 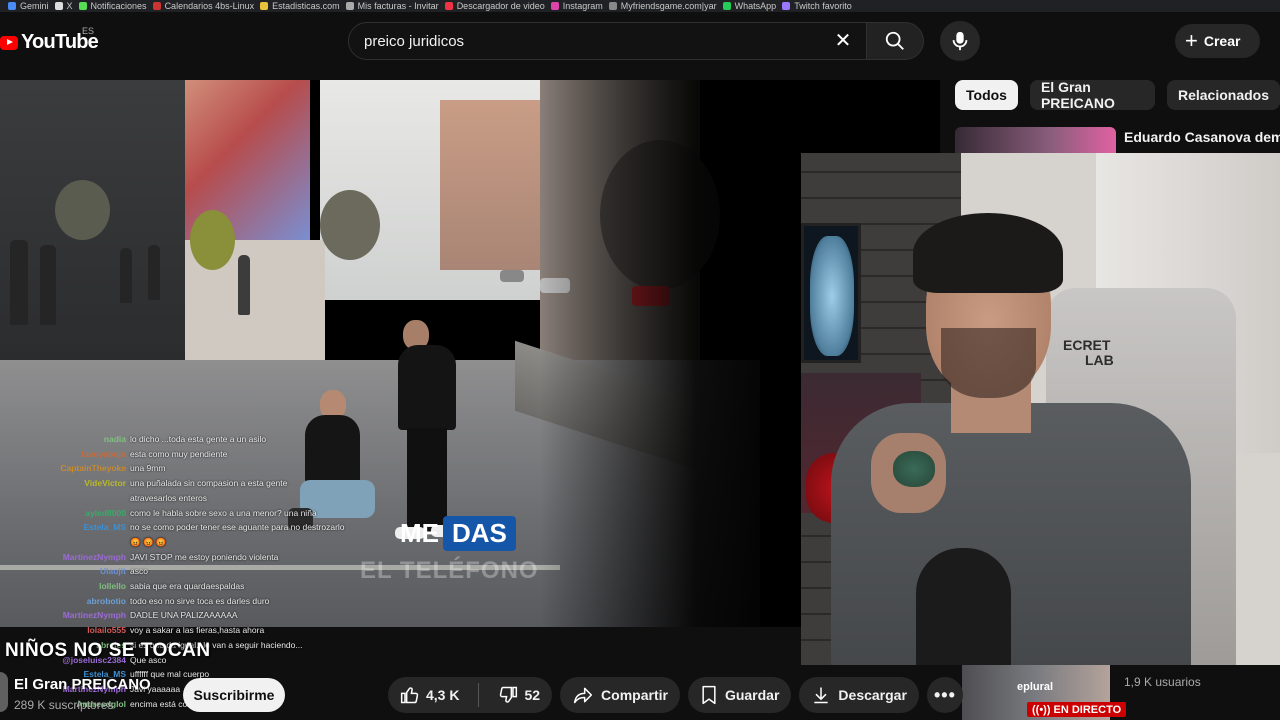 What do you see at coordinates (114, 439) in the screenshot?
I see `chat-username: nadia` at bounding box center [114, 439].